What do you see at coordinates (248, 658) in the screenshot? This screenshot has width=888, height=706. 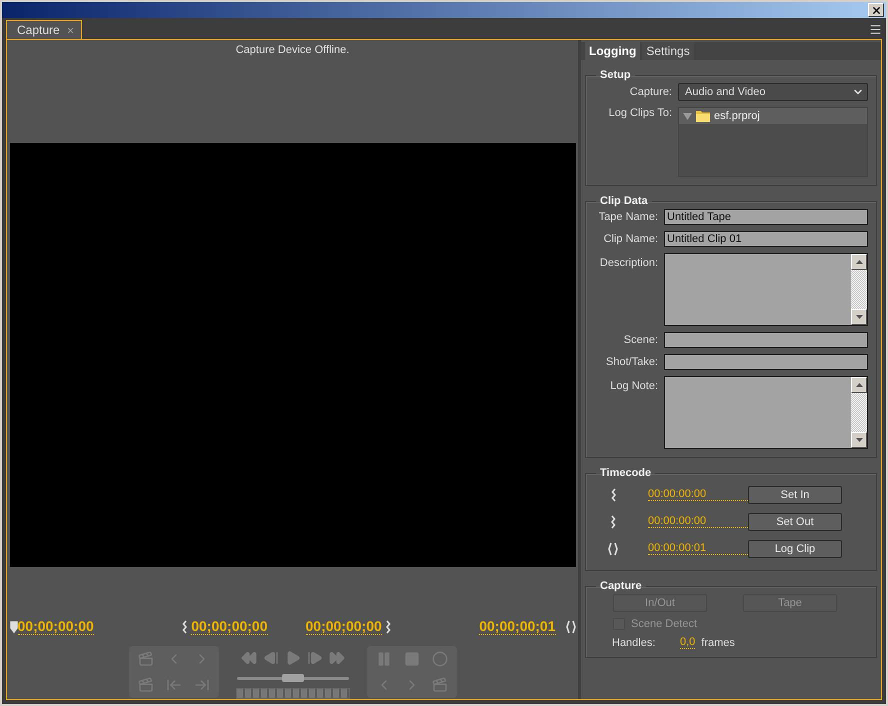 I see `rewind-icon` at bounding box center [248, 658].